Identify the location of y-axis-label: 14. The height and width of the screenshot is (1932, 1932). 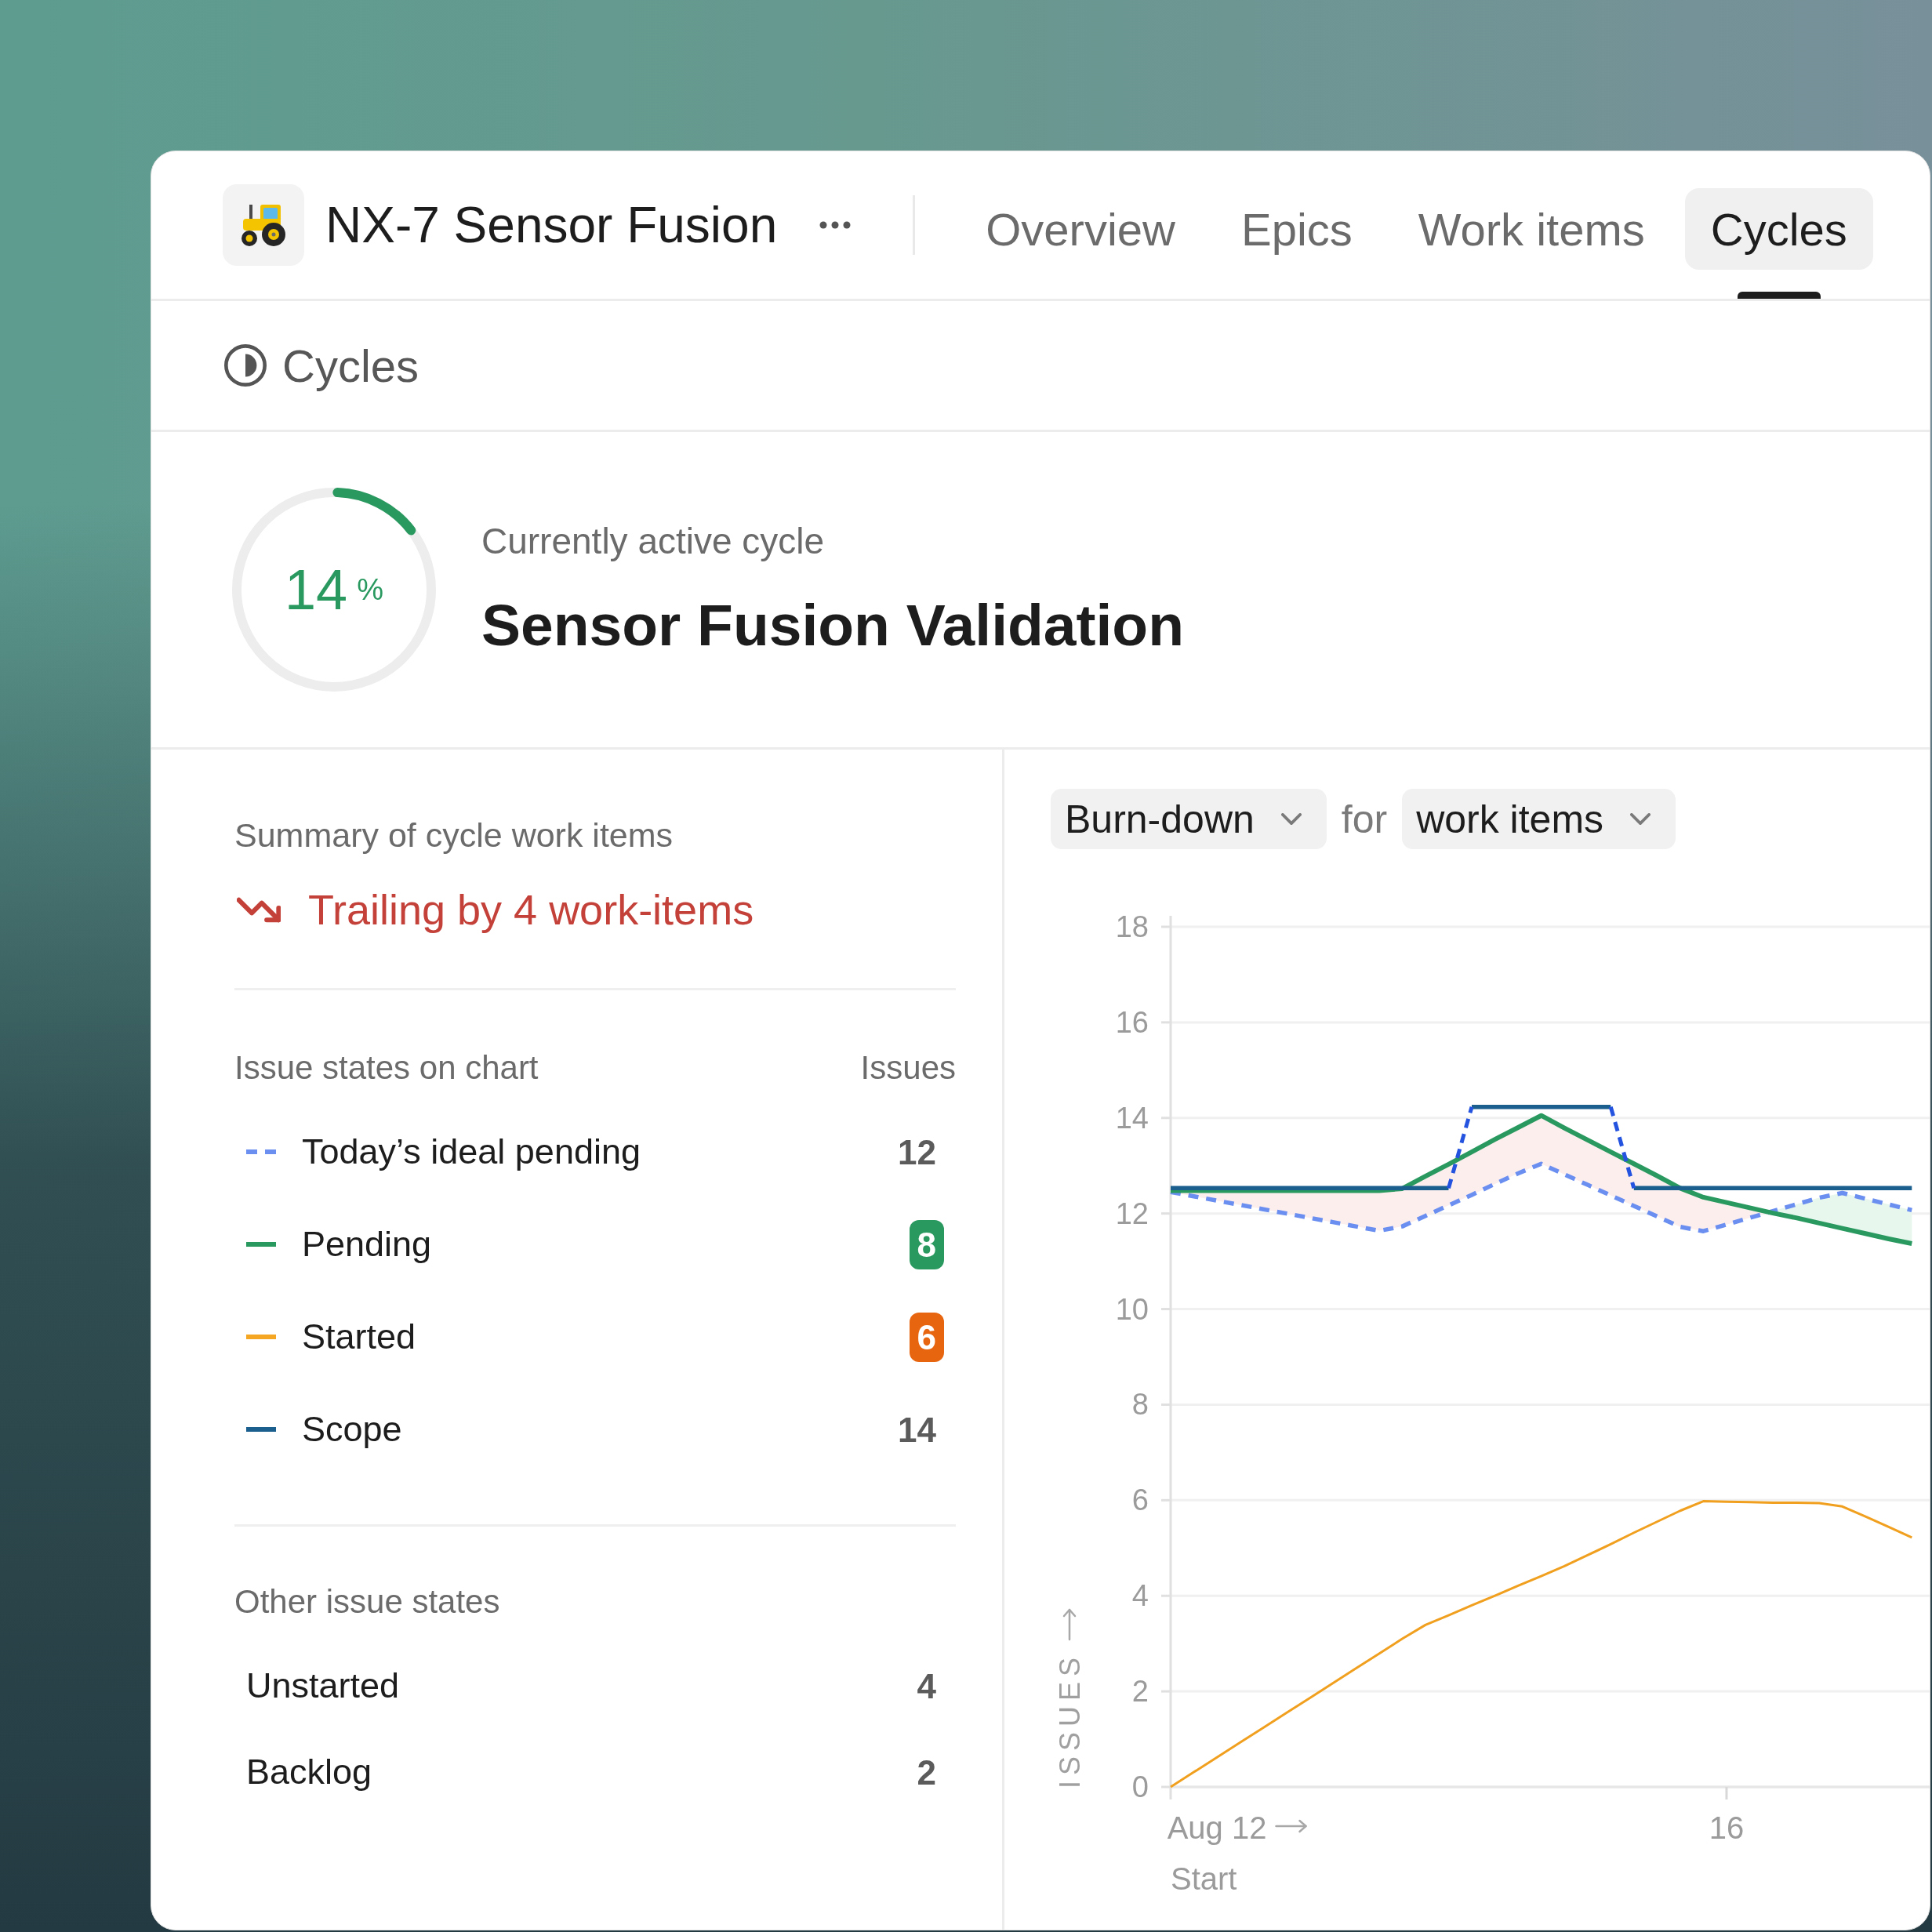
(1132, 1118).